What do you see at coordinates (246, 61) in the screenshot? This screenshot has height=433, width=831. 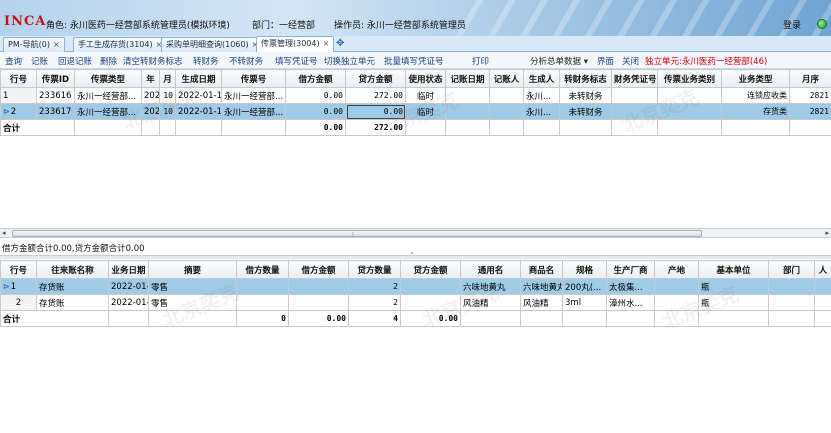 I see `not-to-finance-button: 不转财务` at bounding box center [246, 61].